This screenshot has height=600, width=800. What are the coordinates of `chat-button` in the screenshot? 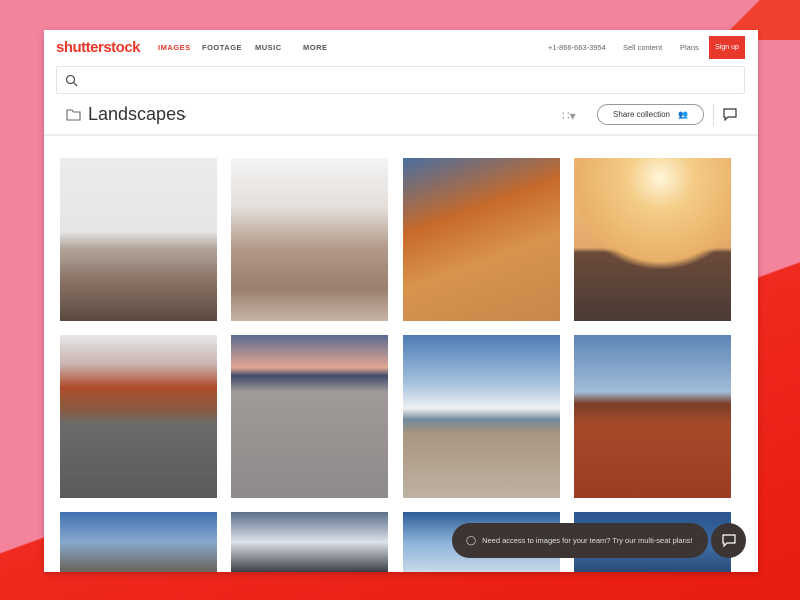 It's located at (728, 540).